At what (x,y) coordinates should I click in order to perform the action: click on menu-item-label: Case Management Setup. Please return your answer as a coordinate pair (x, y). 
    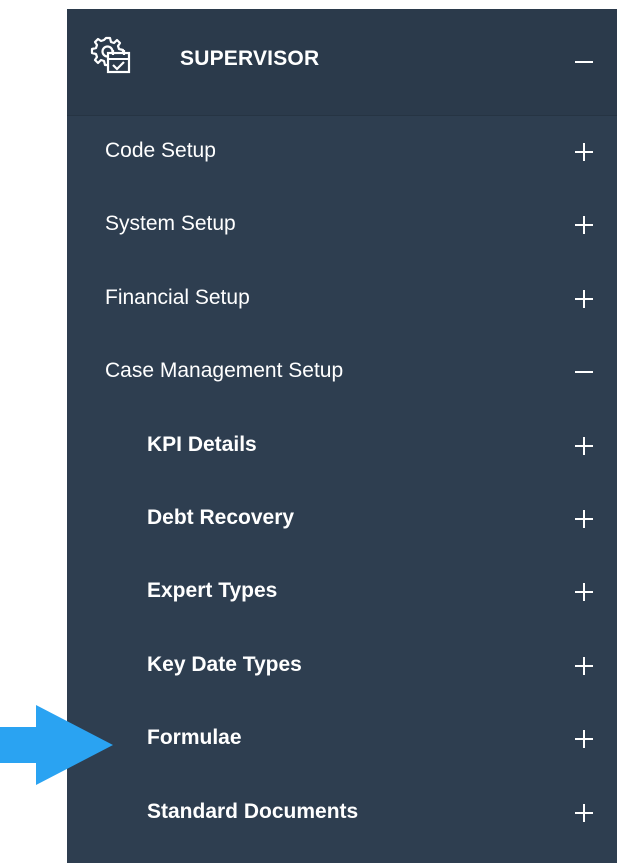
    Looking at the image, I should click on (224, 371).